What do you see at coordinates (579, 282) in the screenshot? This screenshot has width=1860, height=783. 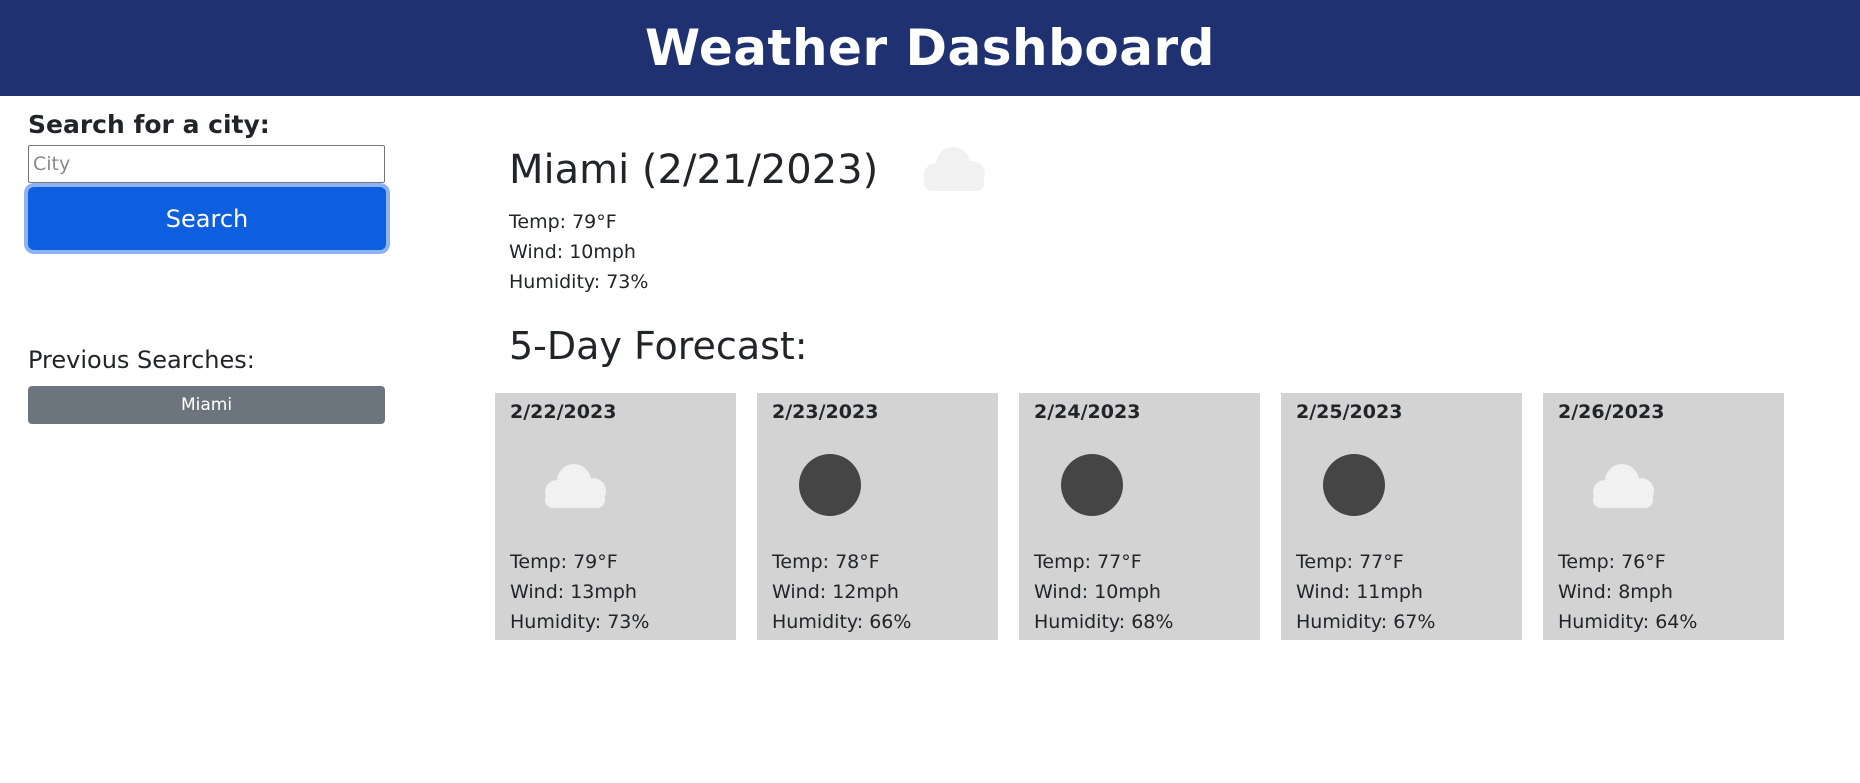 I see `current-humidity: Humidity: 73%` at bounding box center [579, 282].